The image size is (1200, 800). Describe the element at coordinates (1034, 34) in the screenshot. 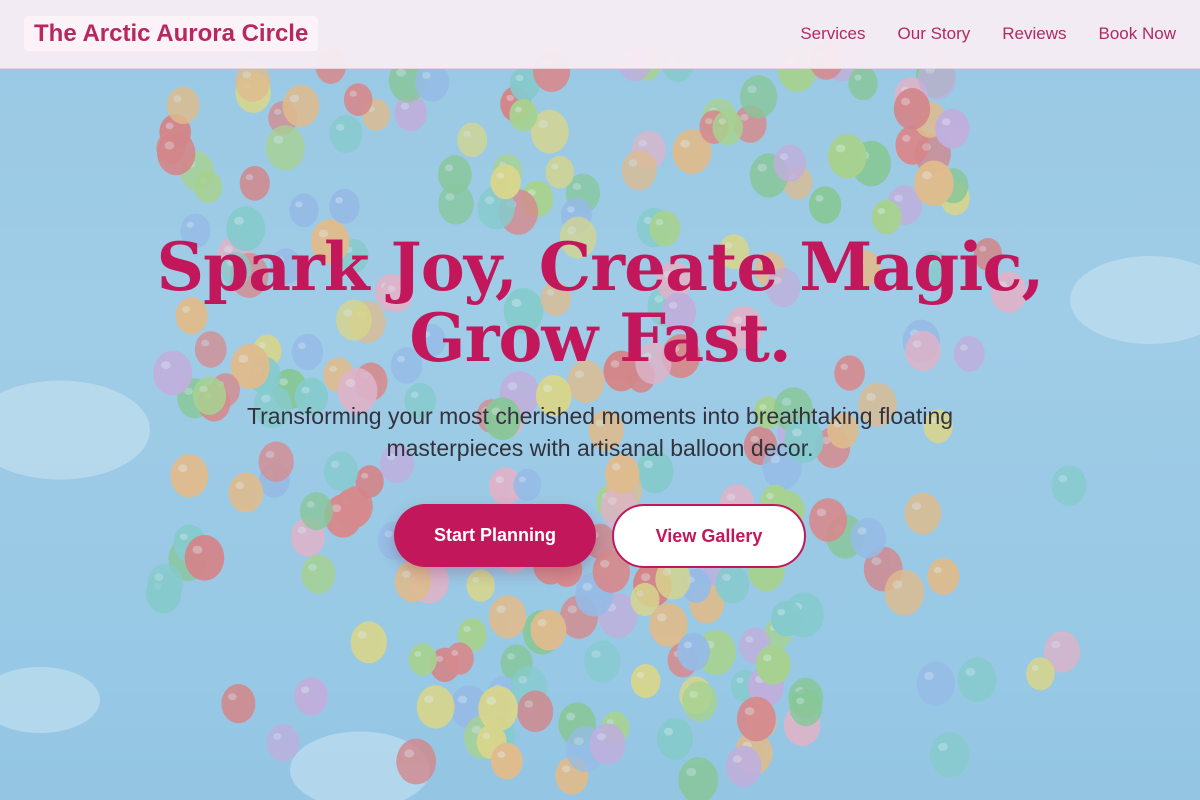

I see `nav-reviews: Reviews` at that location.